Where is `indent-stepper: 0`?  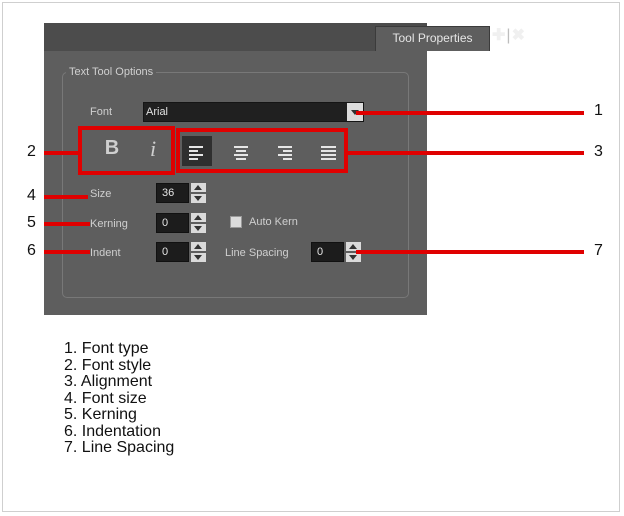
indent-stepper: 0 is located at coordinates (182, 252).